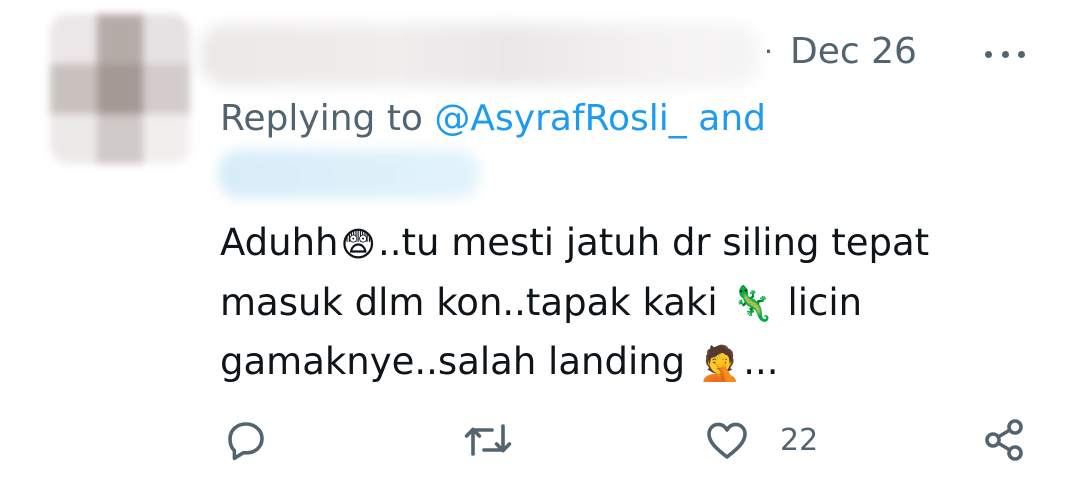 The width and height of the screenshot is (1080, 492). What do you see at coordinates (720, 363) in the screenshot?
I see `facepalm-emoji: 🤦` at bounding box center [720, 363].